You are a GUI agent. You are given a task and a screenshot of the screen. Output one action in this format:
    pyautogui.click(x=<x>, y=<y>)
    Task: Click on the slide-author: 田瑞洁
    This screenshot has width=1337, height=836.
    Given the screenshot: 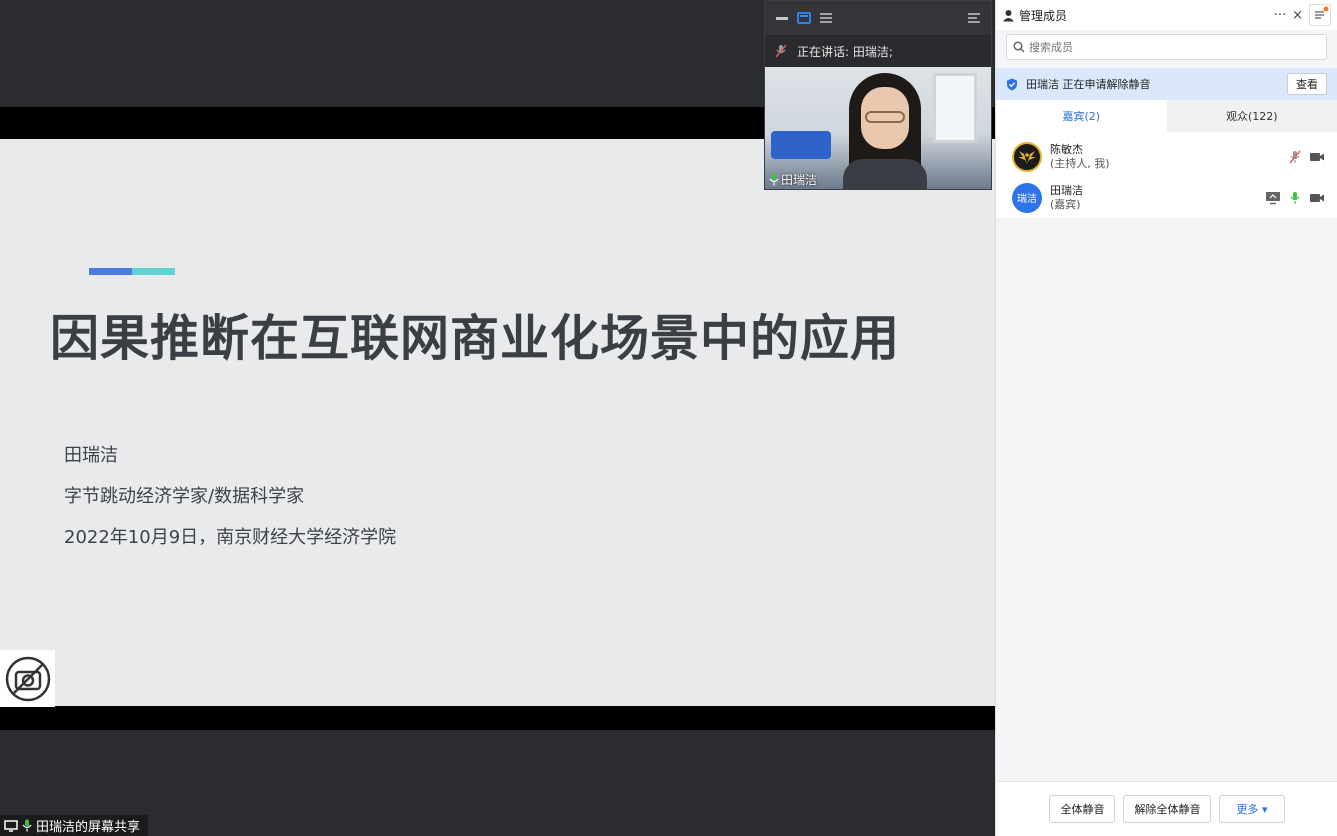 What is the action you would take?
    pyautogui.click(x=91, y=455)
    